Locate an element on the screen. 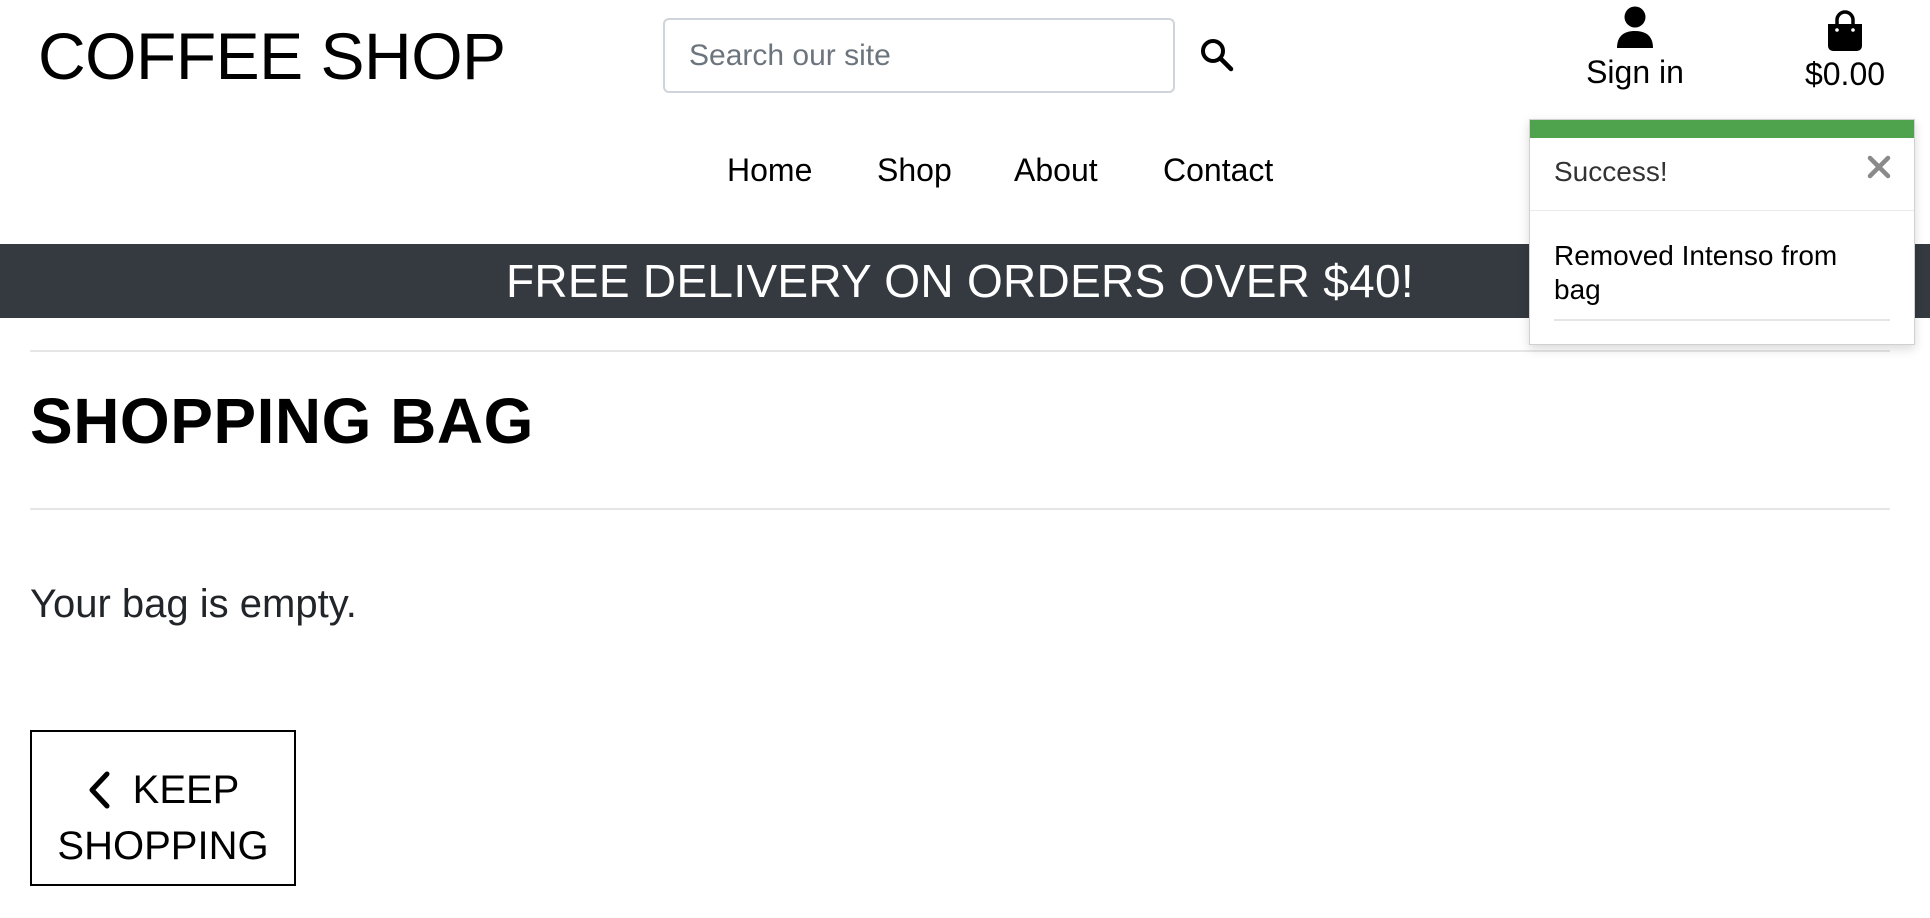 The height and width of the screenshot is (918, 1930). chevron-left-icon is located at coordinates (99, 790).